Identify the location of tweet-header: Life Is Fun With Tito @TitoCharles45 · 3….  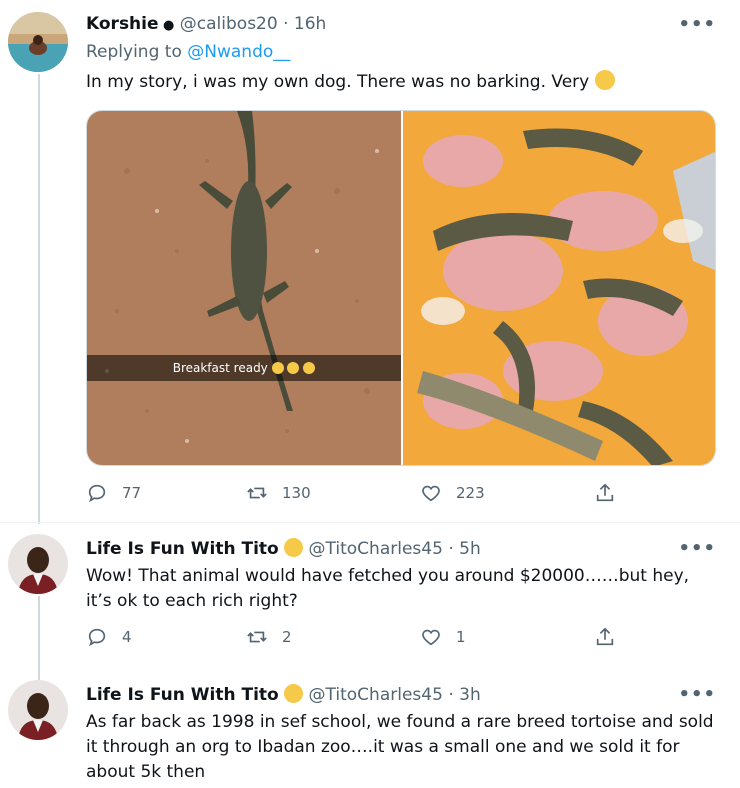
(283, 694).